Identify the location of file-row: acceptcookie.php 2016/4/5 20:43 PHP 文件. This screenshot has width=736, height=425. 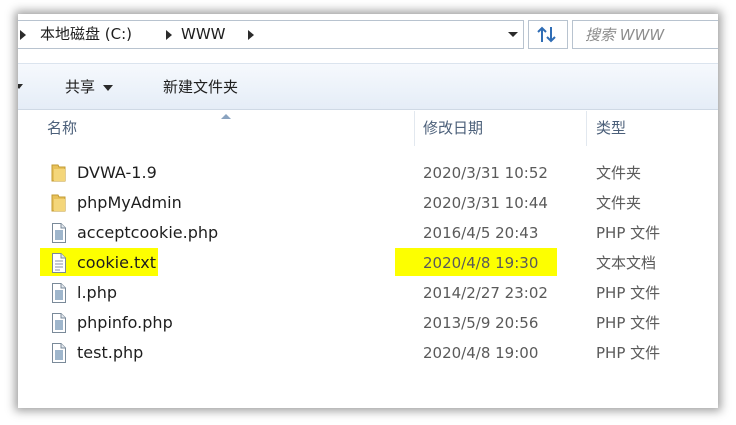
(368, 233).